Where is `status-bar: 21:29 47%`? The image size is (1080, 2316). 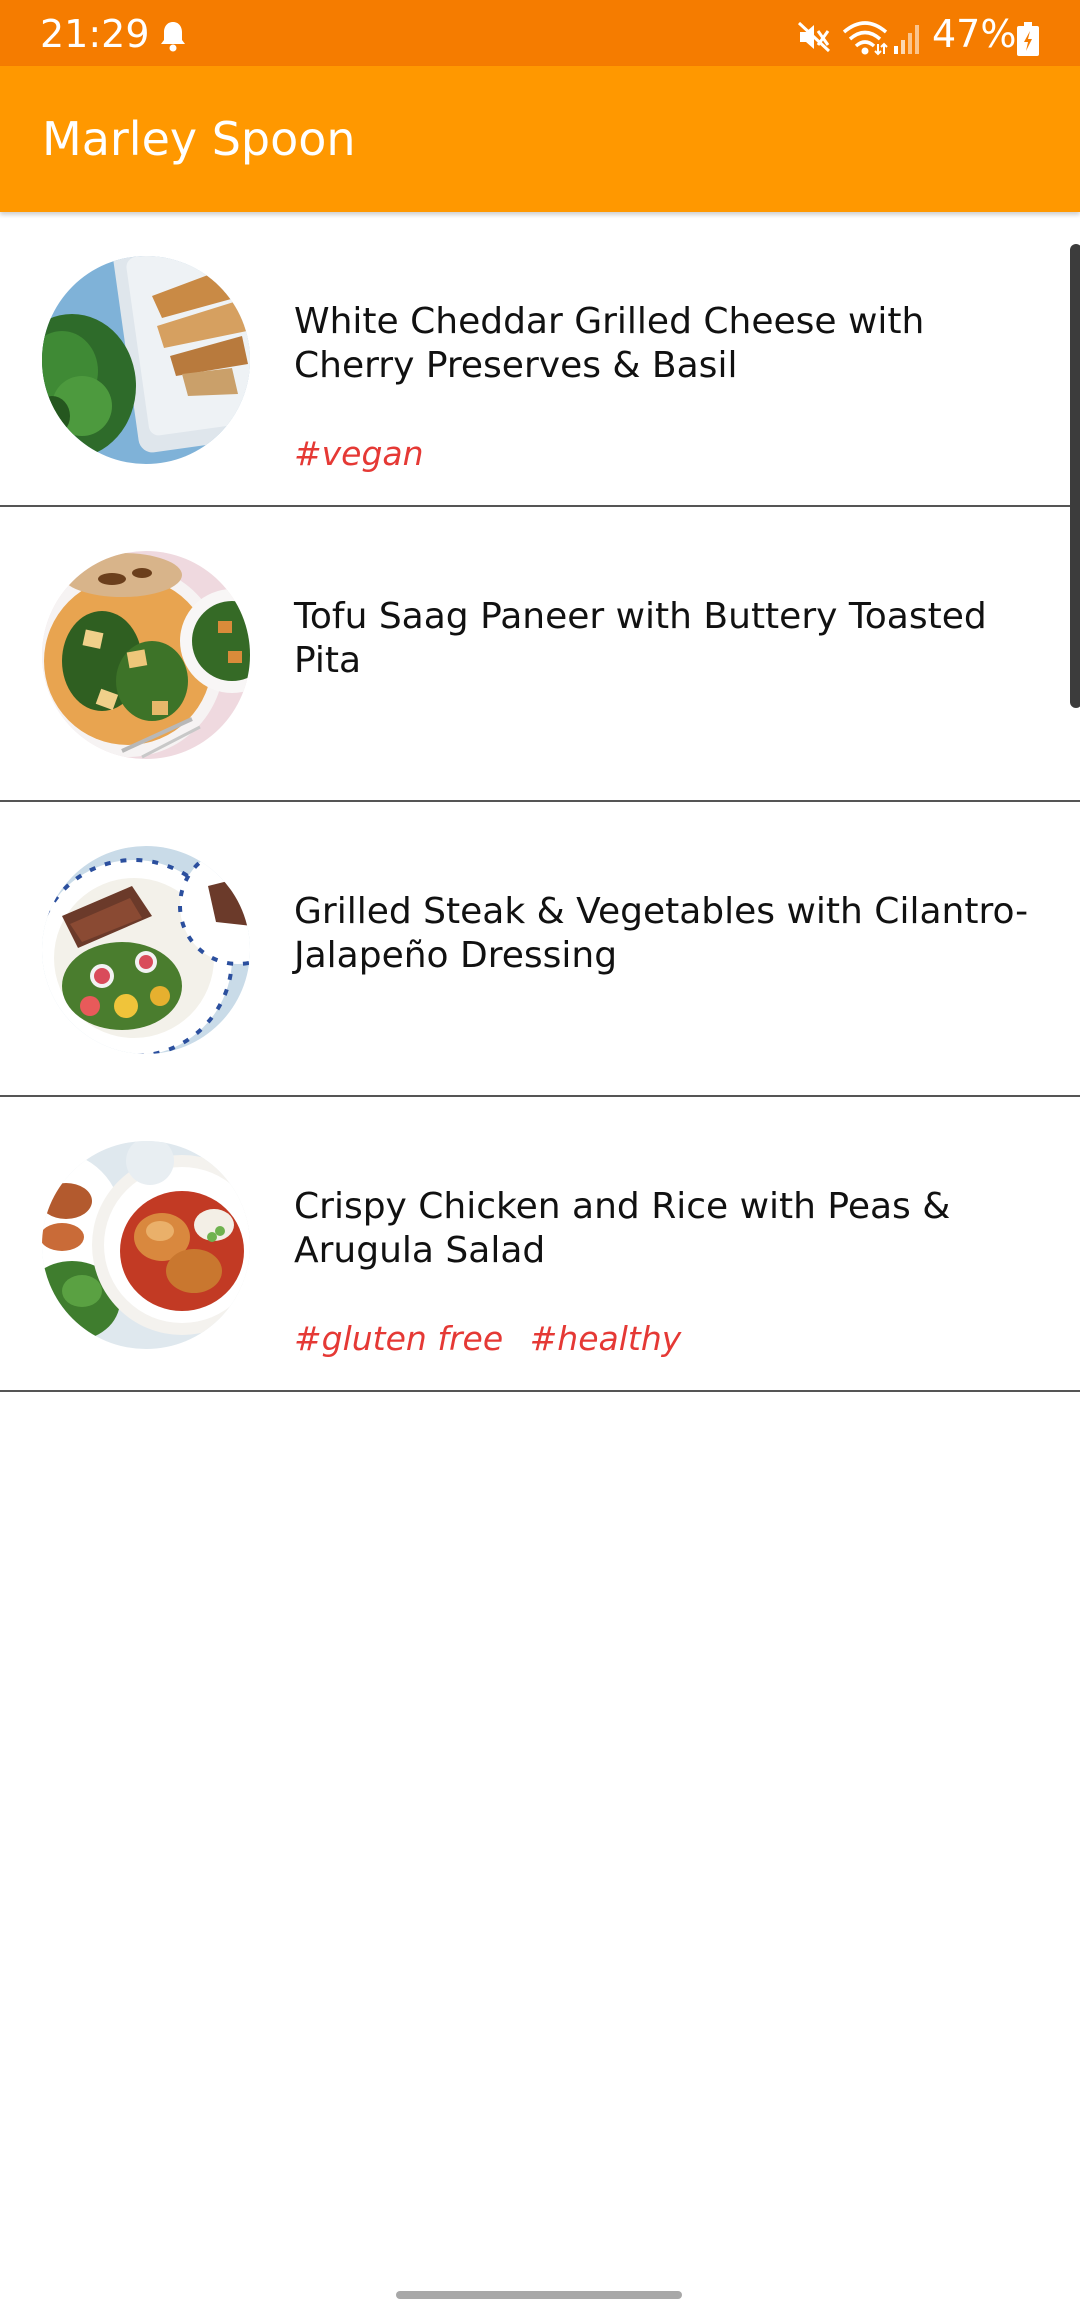 status-bar: 21:29 47% is located at coordinates (540, 33).